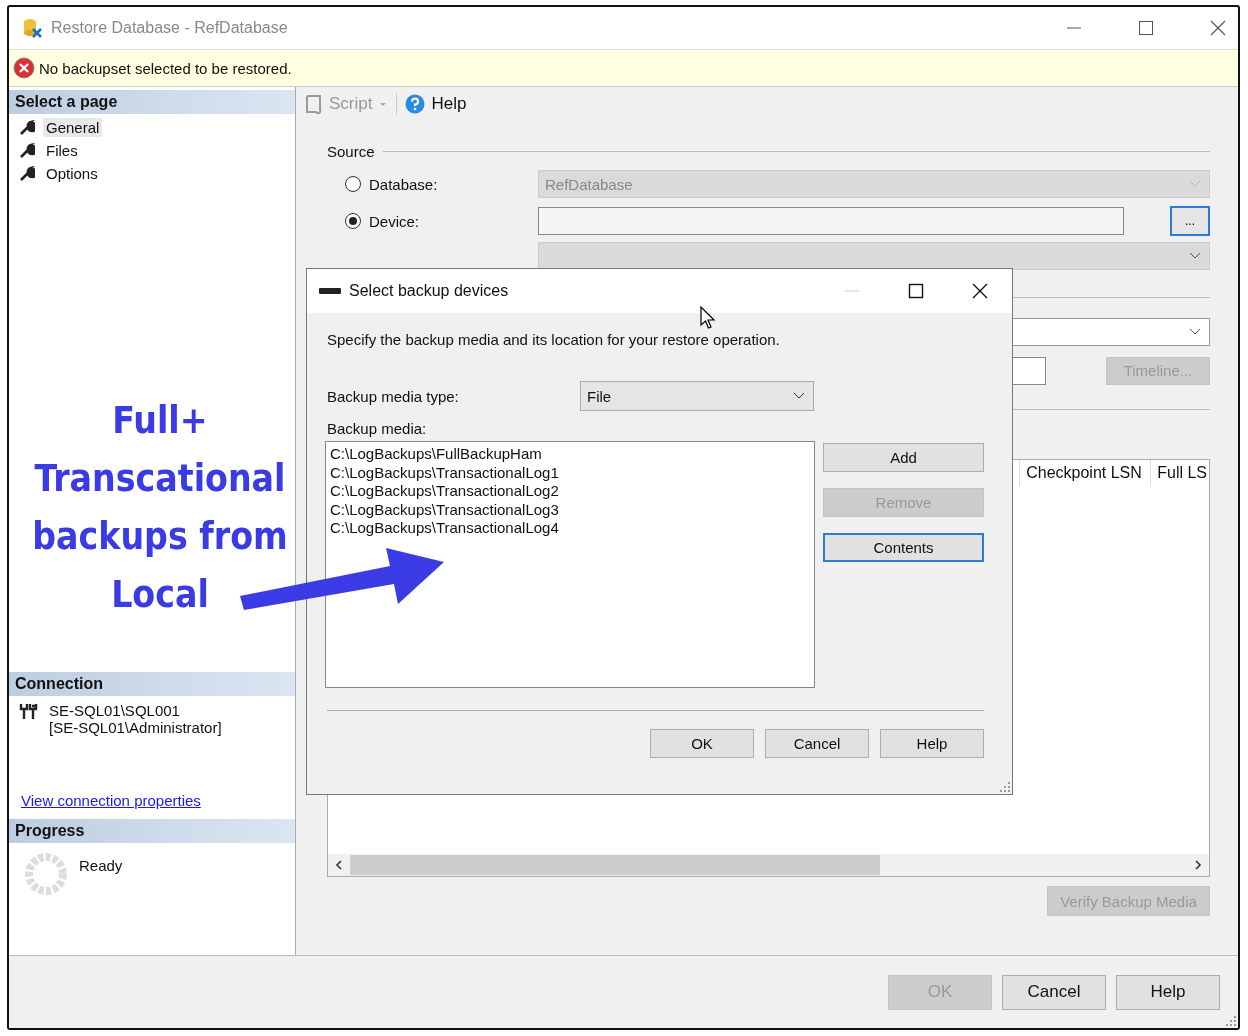 The width and height of the screenshot is (1248, 1036). I want to click on database-combo, so click(874, 256).